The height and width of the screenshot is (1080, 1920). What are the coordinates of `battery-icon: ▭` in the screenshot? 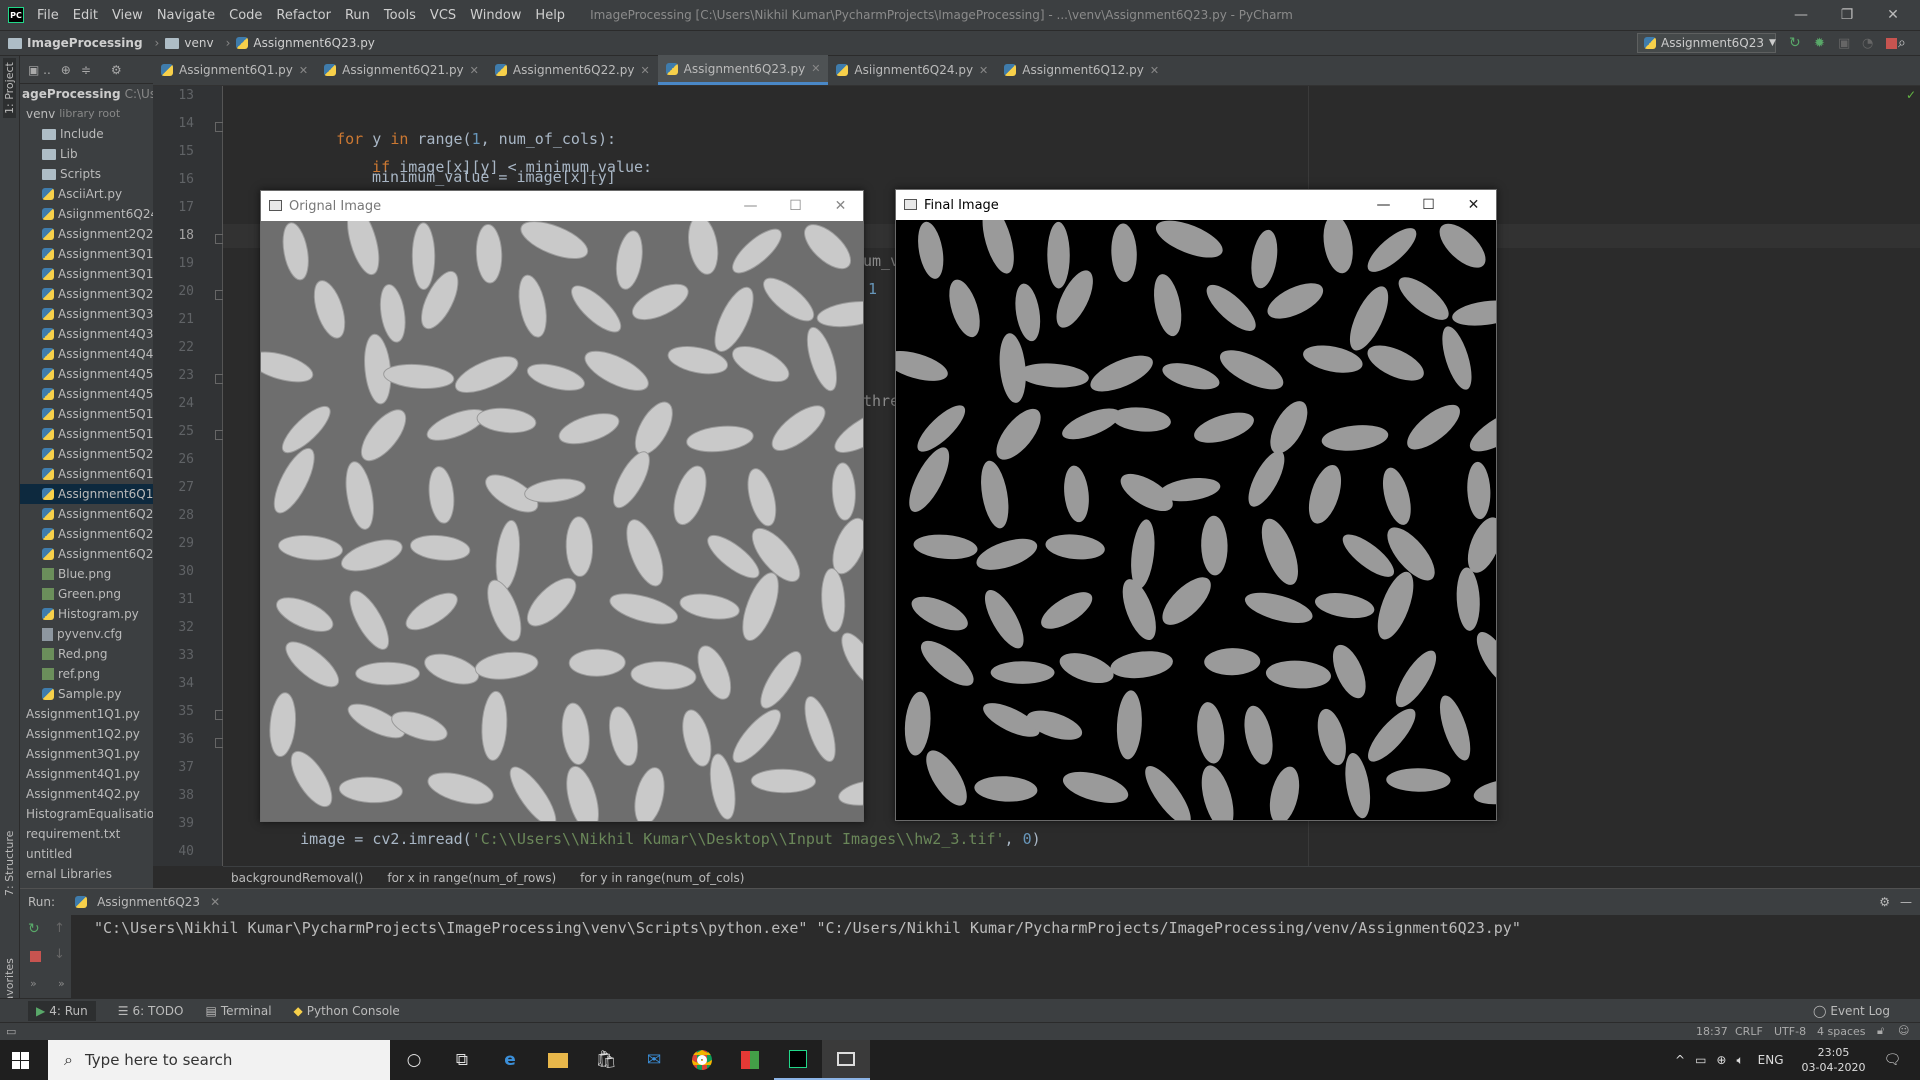 It's located at (1700, 1060).